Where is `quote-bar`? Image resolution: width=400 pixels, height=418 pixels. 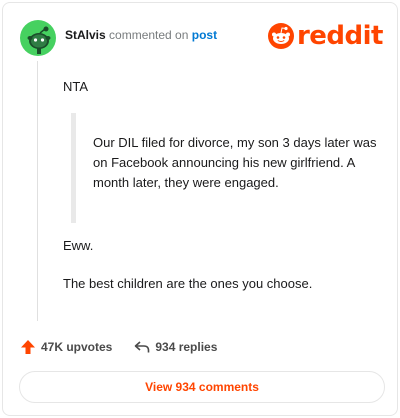 quote-bar is located at coordinates (73, 168).